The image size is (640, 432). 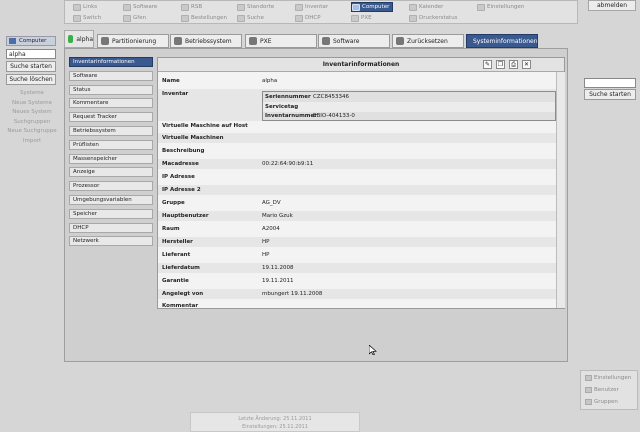 What do you see at coordinates (608, 378) in the screenshot?
I see `admin-menu-item: Einstellungen` at bounding box center [608, 378].